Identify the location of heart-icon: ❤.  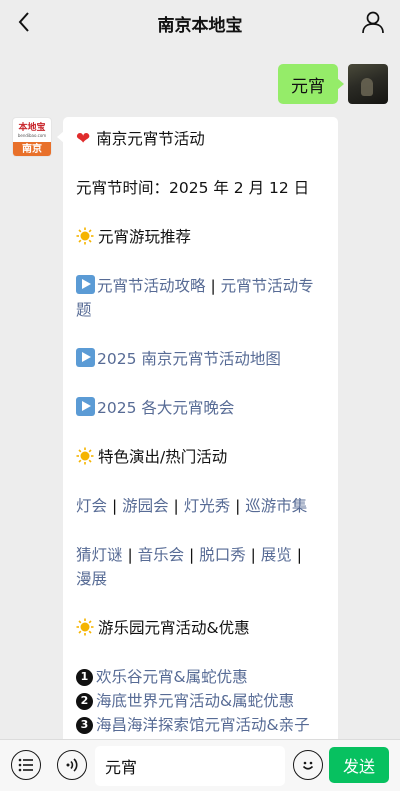
(83, 139).